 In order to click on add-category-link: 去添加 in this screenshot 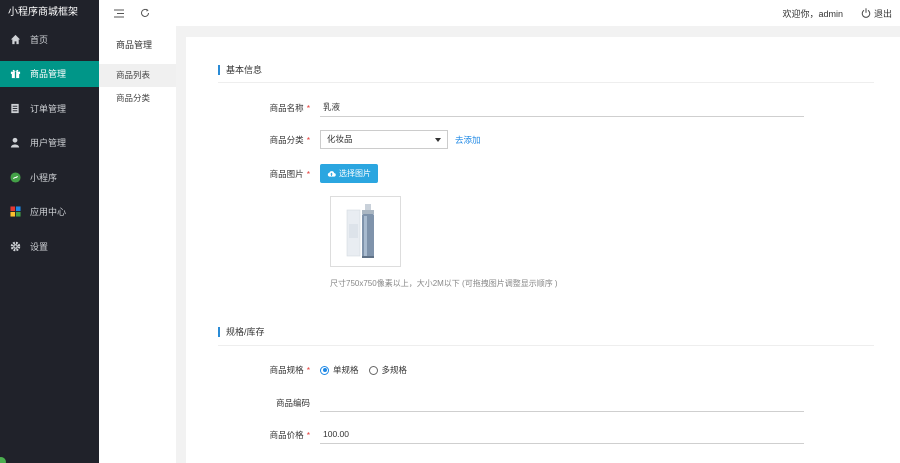, I will do `click(468, 140)`.